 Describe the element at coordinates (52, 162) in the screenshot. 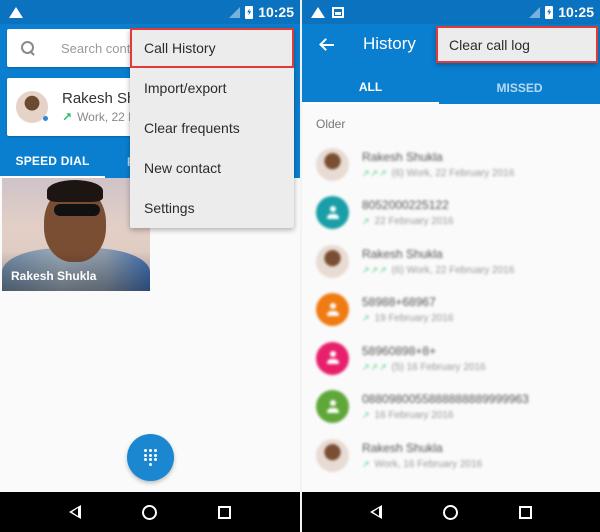

I see `tab-speed-dial: SPEED DIAL` at that location.